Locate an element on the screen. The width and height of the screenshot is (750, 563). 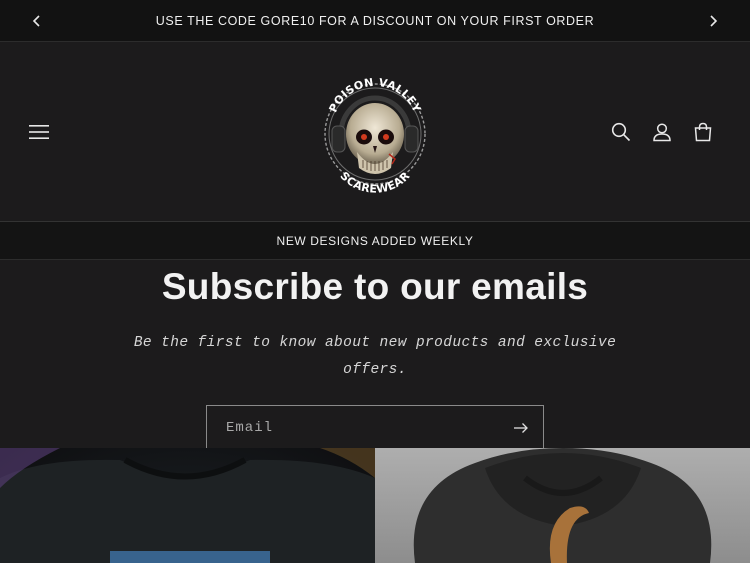
announcement-prev-button is located at coordinates (37, 21).